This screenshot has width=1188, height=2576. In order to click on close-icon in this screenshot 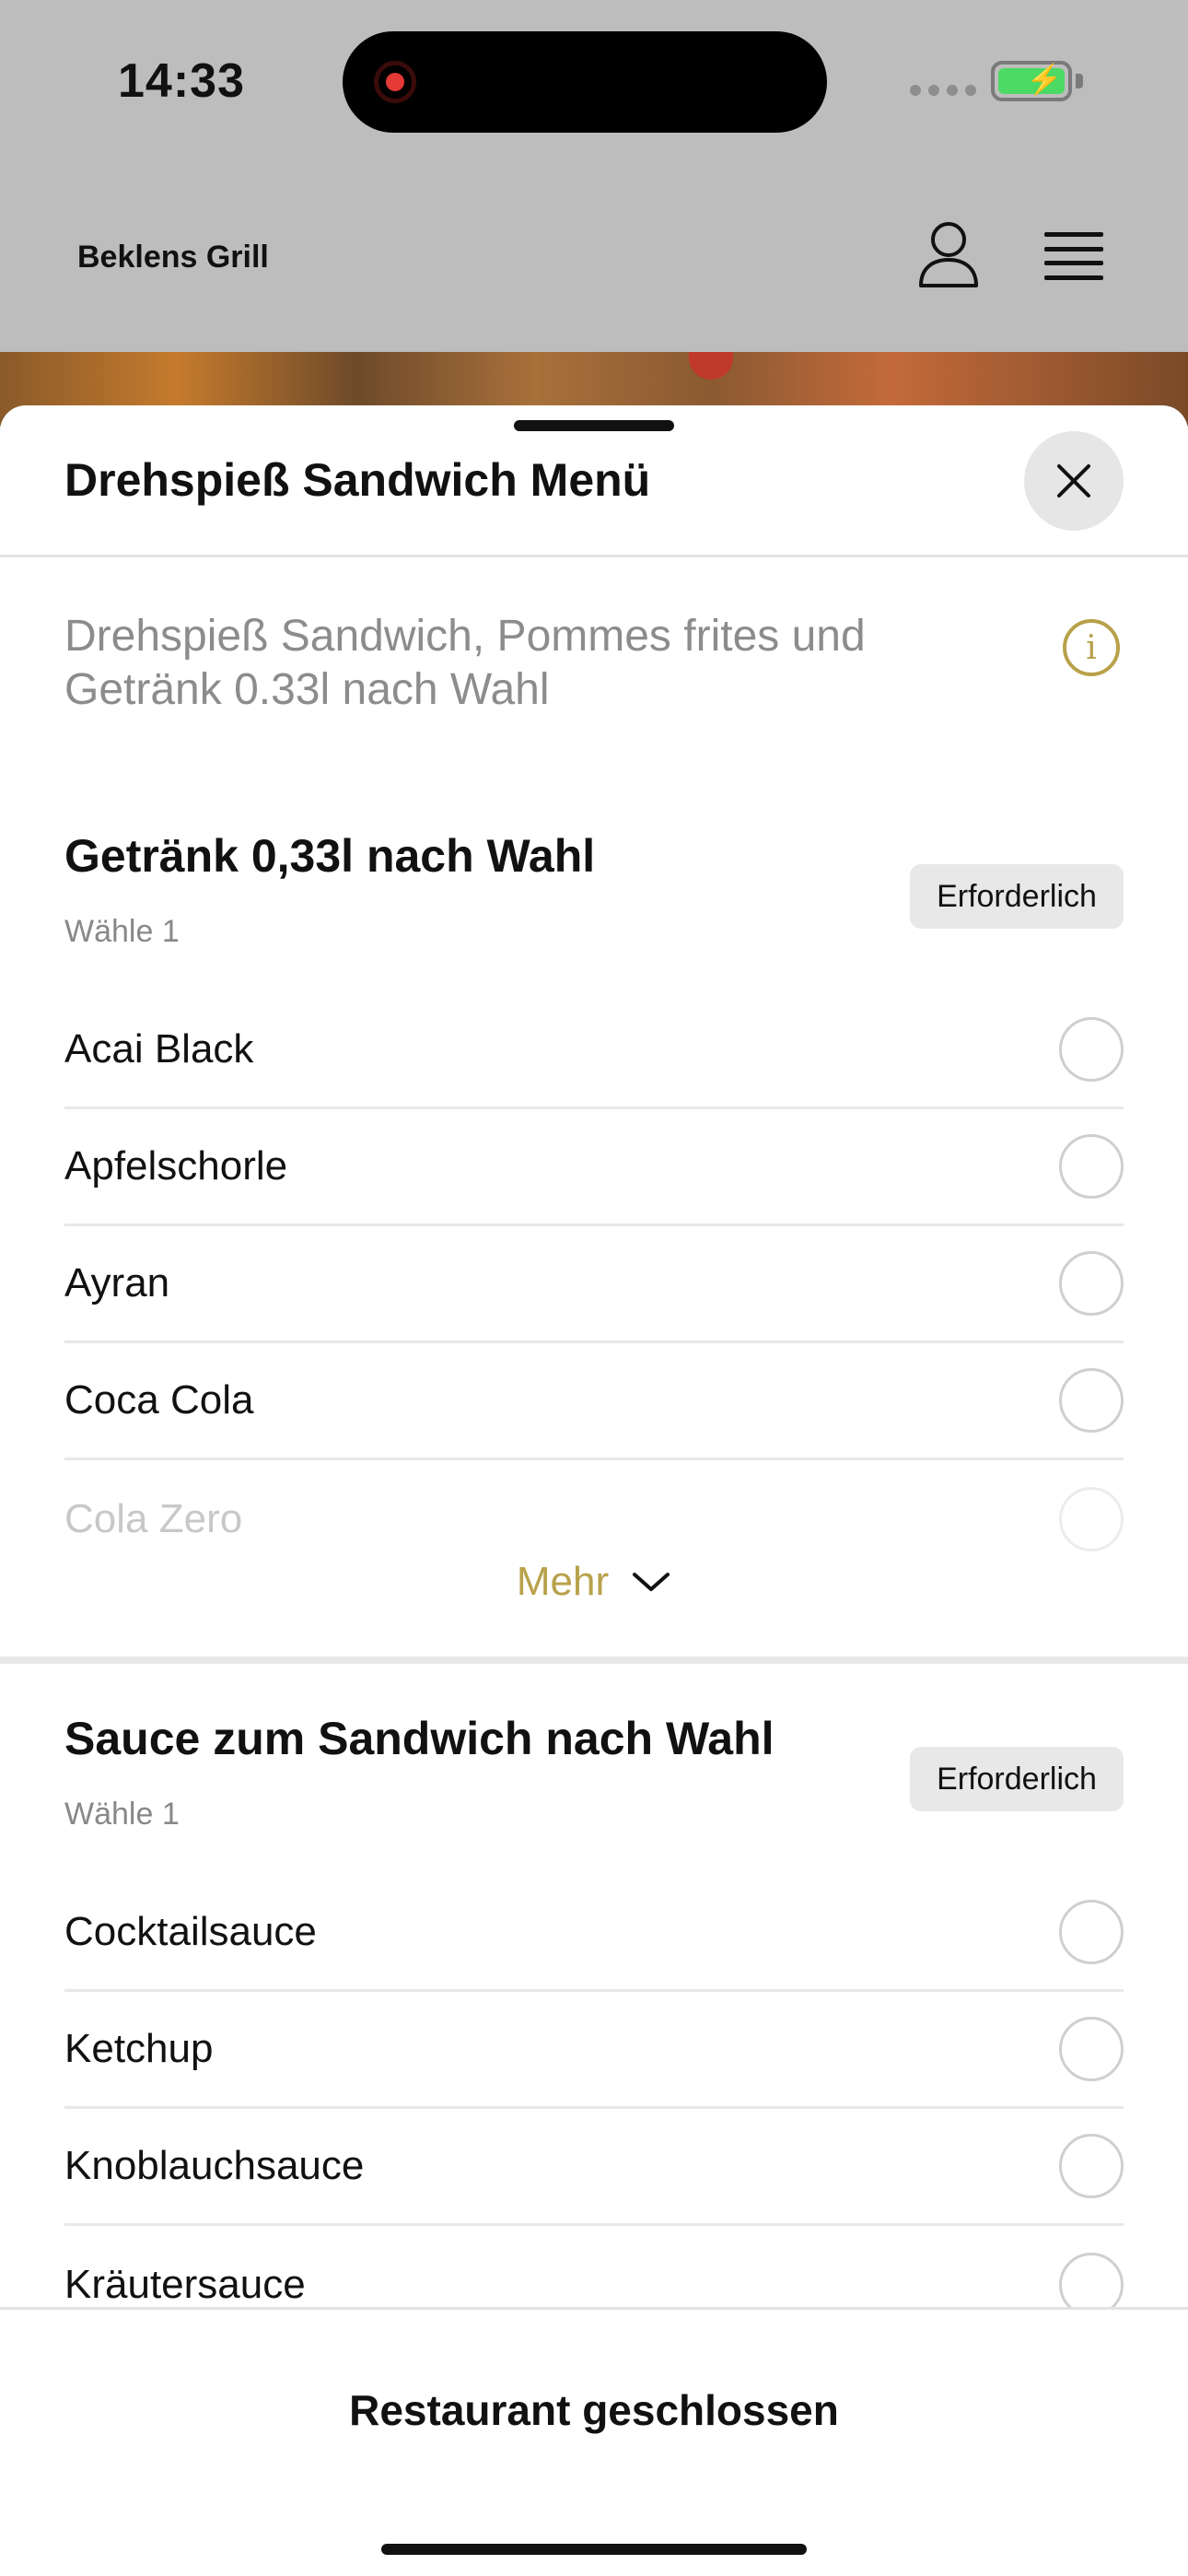, I will do `click(1073, 481)`.